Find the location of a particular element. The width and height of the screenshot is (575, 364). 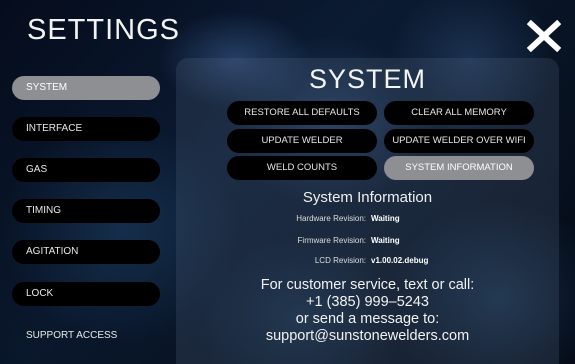

lcd-revision-value: v1.00.02.debug is located at coordinates (400, 260).